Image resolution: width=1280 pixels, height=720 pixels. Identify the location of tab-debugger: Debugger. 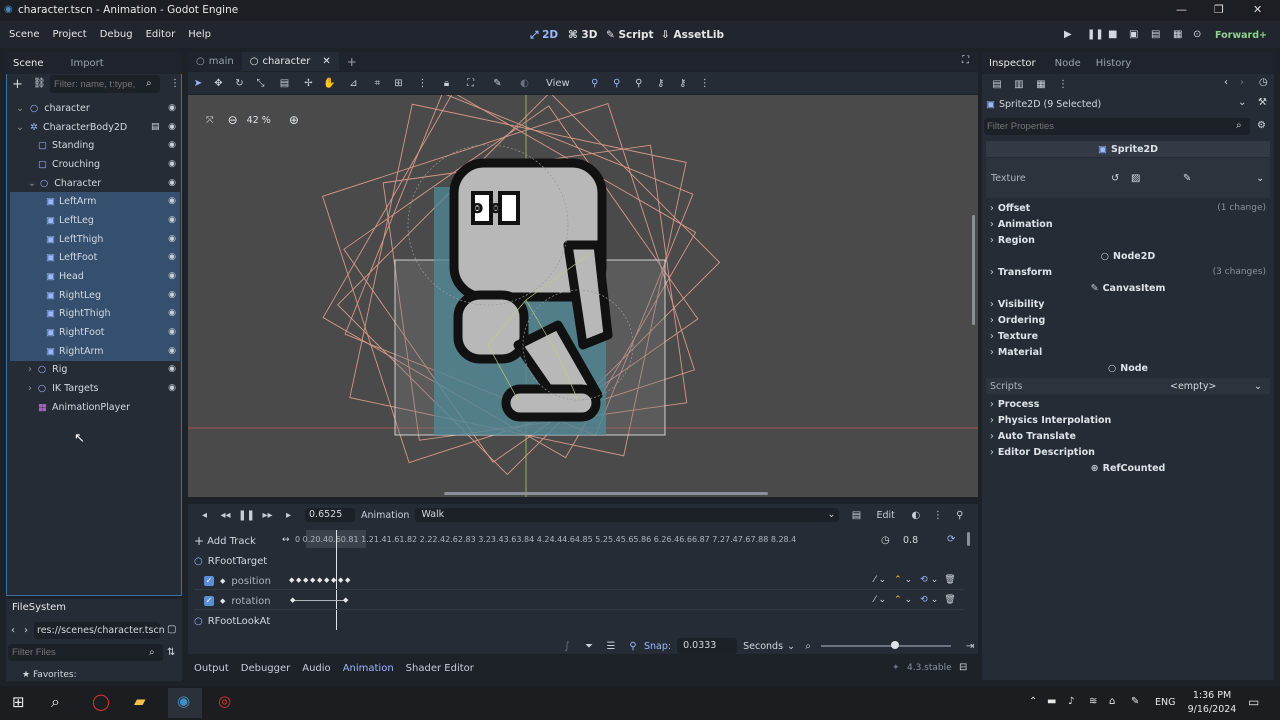
(266, 668).